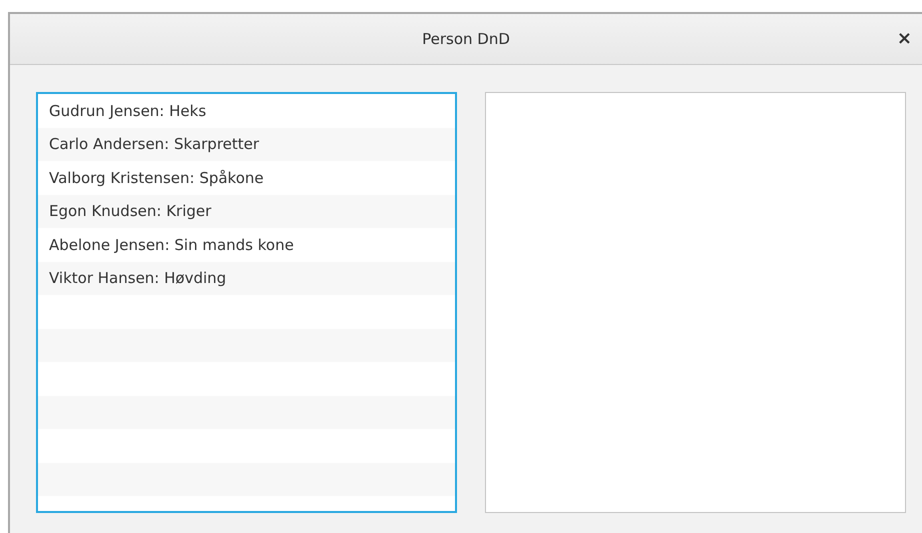  Describe the element at coordinates (156, 177) in the screenshot. I see `list-item: Valborg Kristensen: Spåkone` at that location.